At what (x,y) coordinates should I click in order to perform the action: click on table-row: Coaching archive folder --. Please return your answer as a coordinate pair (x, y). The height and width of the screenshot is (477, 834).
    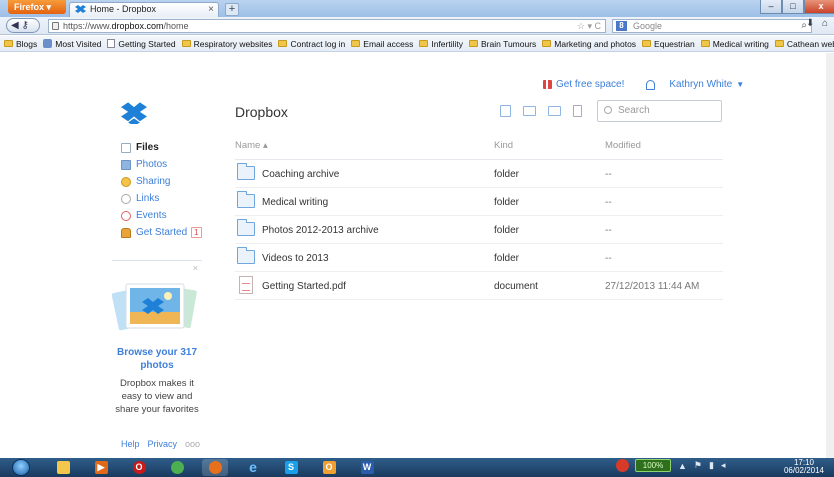
    Looking at the image, I should click on (479, 174).